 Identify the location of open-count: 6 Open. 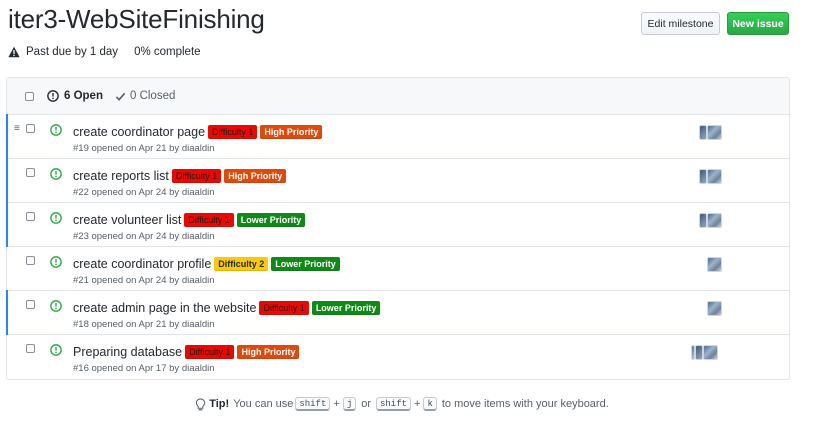
(83, 96).